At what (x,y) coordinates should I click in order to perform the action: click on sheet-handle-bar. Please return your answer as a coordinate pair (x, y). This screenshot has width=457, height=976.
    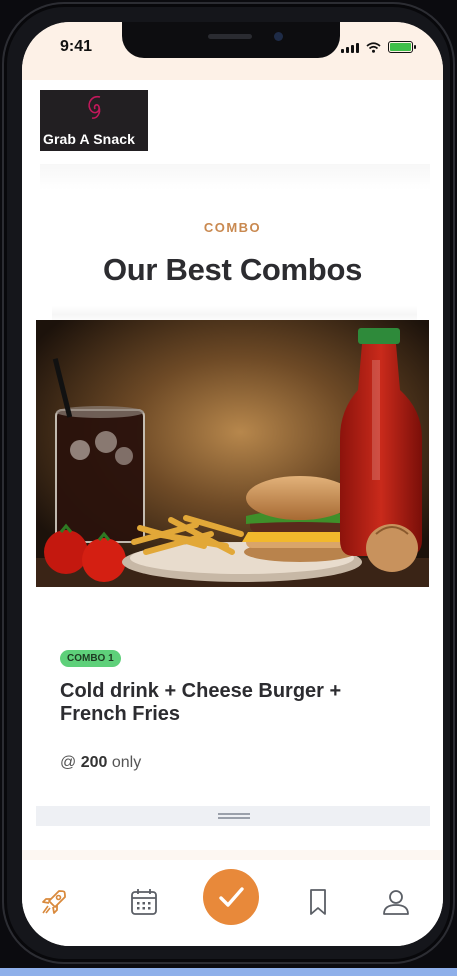
    Looking at the image, I should click on (233, 816).